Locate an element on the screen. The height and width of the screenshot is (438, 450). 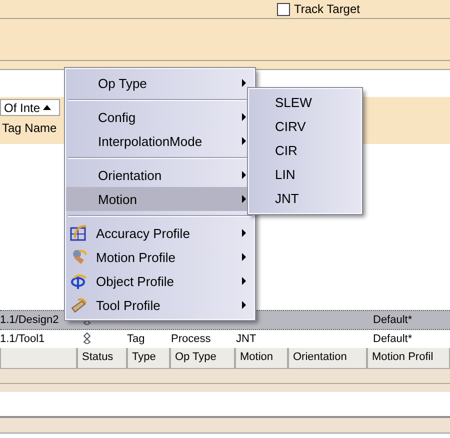
table-cell-text: 1.1/Design2 is located at coordinates (30, 320).